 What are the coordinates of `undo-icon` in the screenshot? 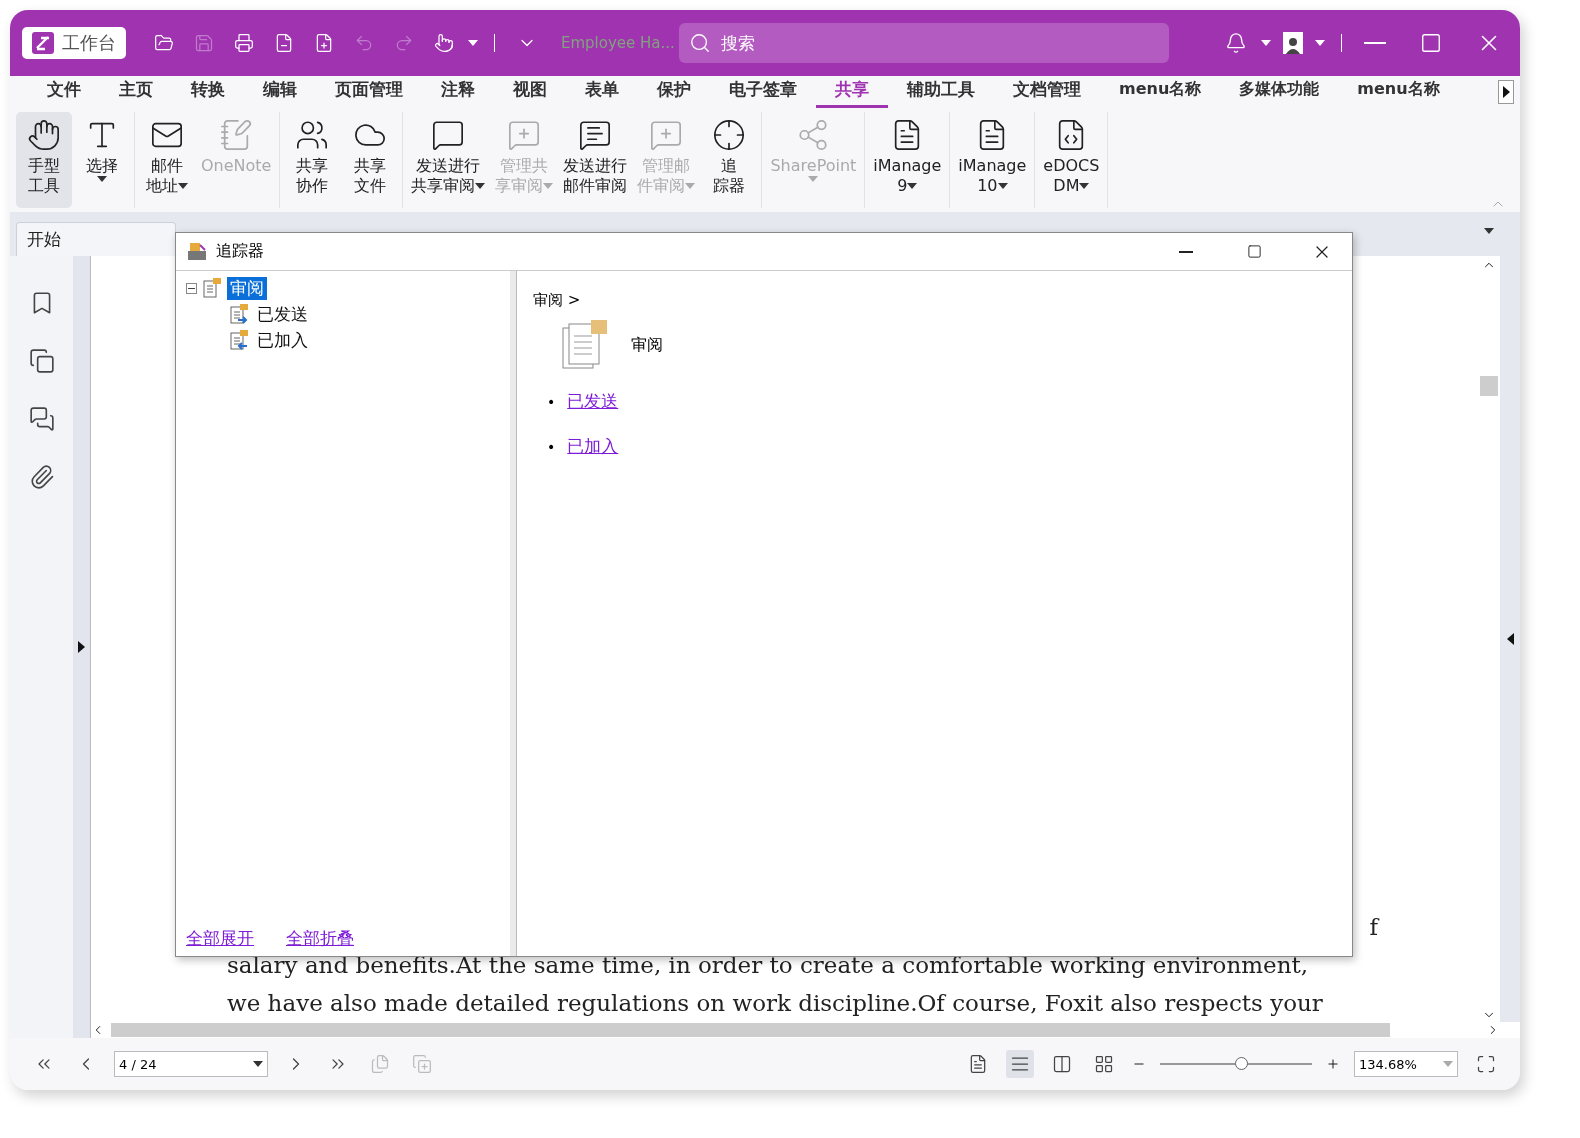 It's located at (364, 43).